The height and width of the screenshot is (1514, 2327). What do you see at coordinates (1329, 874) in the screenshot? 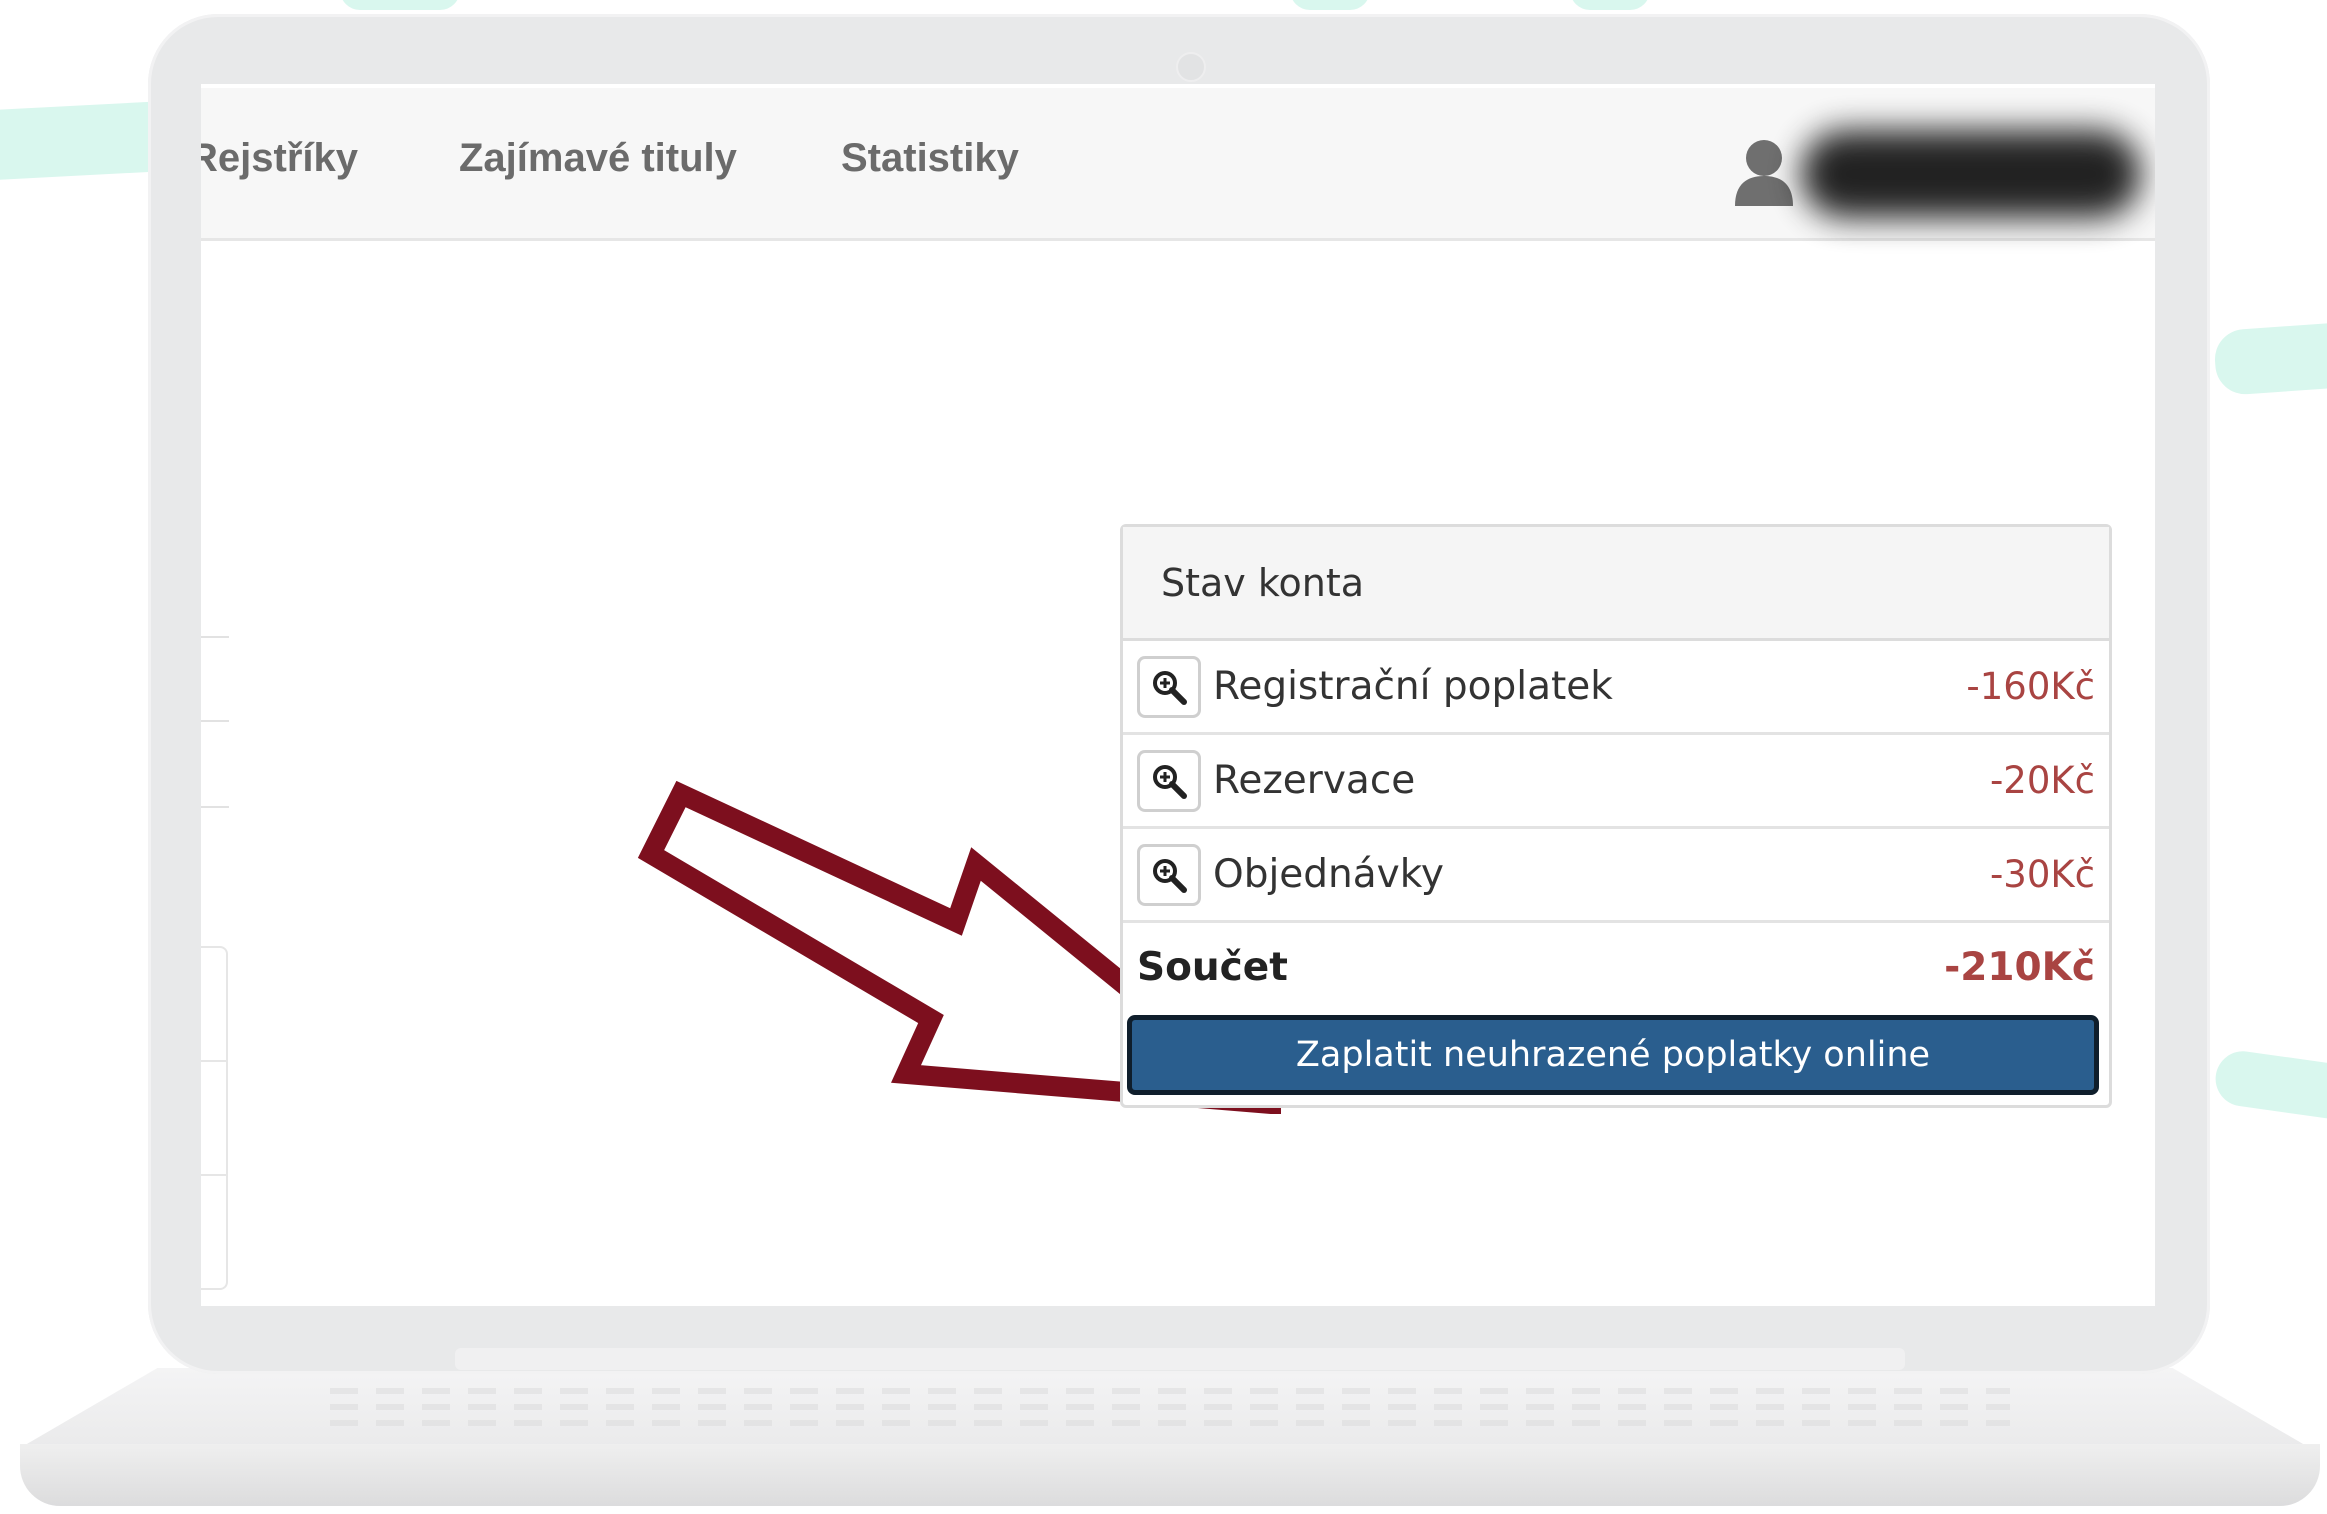
I see `fee-label: Objednávky` at bounding box center [1329, 874].